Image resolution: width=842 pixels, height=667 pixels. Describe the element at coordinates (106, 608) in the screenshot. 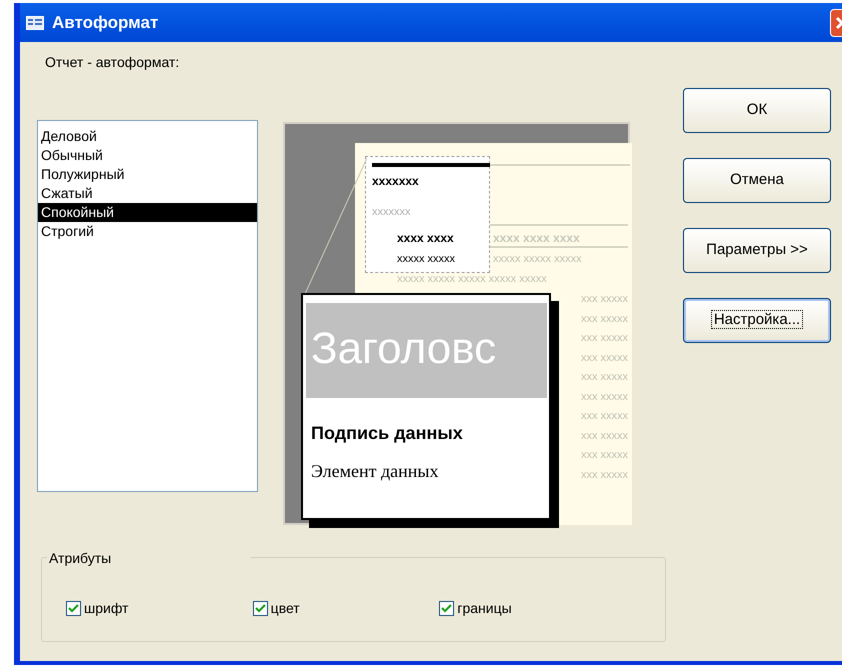

I see `checkbox-label: шрифт` at that location.